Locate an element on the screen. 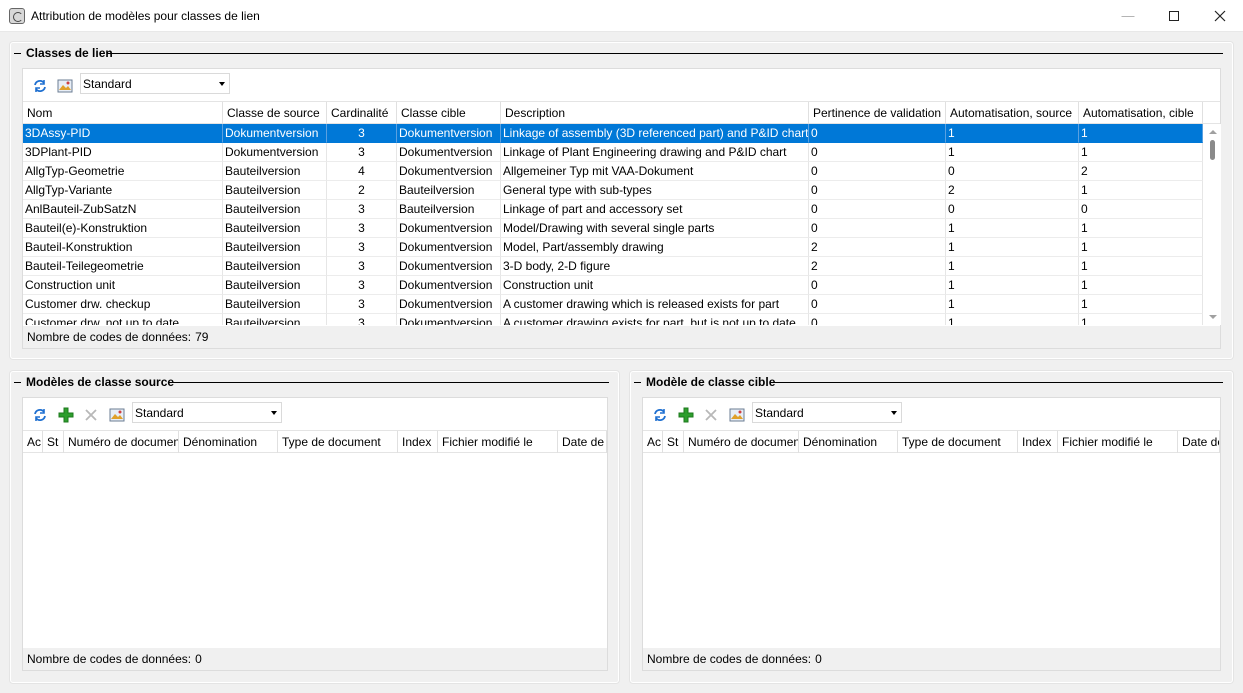  column-header: Cardinalité is located at coordinates (362, 113).